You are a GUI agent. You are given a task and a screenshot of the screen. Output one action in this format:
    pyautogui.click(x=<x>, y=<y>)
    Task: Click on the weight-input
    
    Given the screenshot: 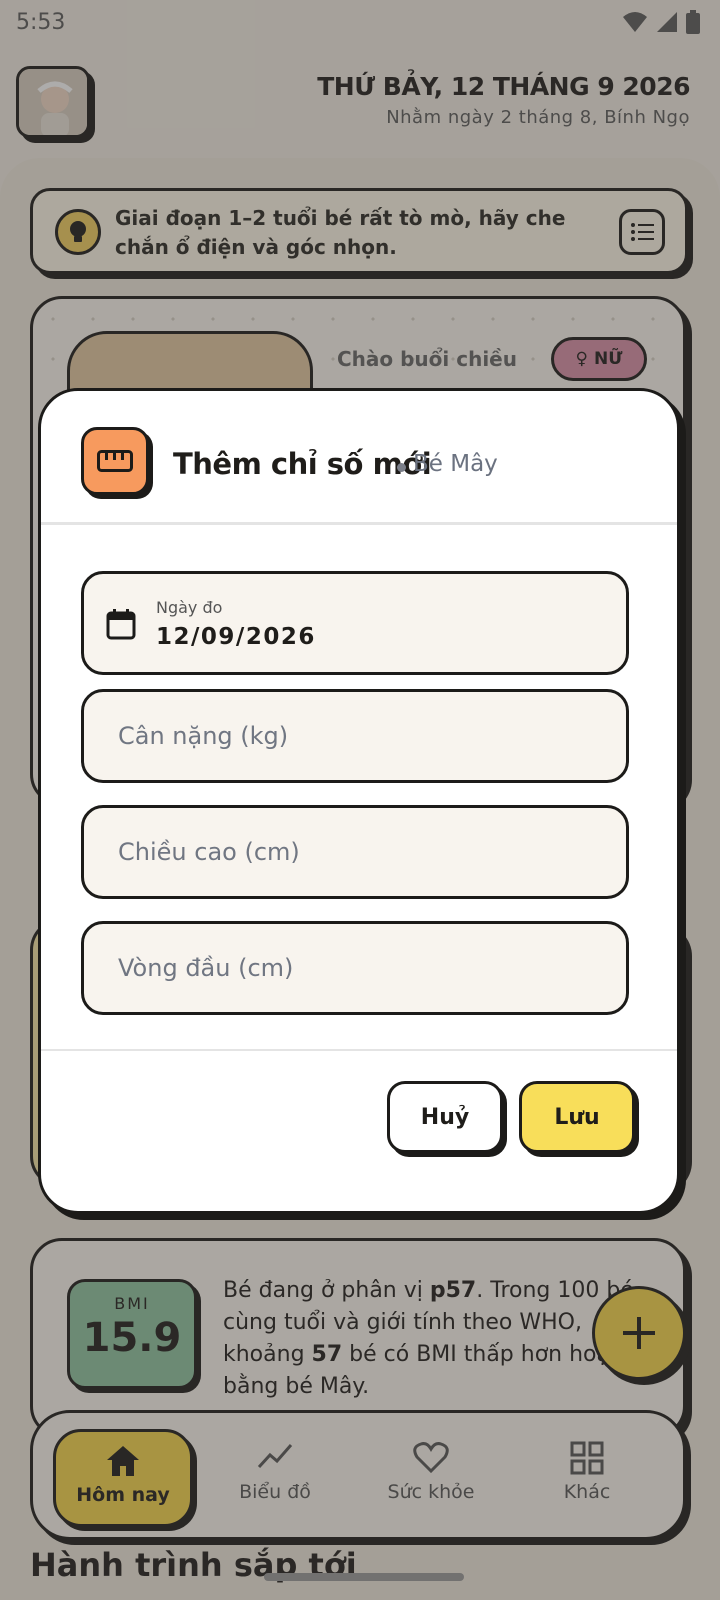 What is the action you would take?
    pyautogui.click(x=355, y=736)
    